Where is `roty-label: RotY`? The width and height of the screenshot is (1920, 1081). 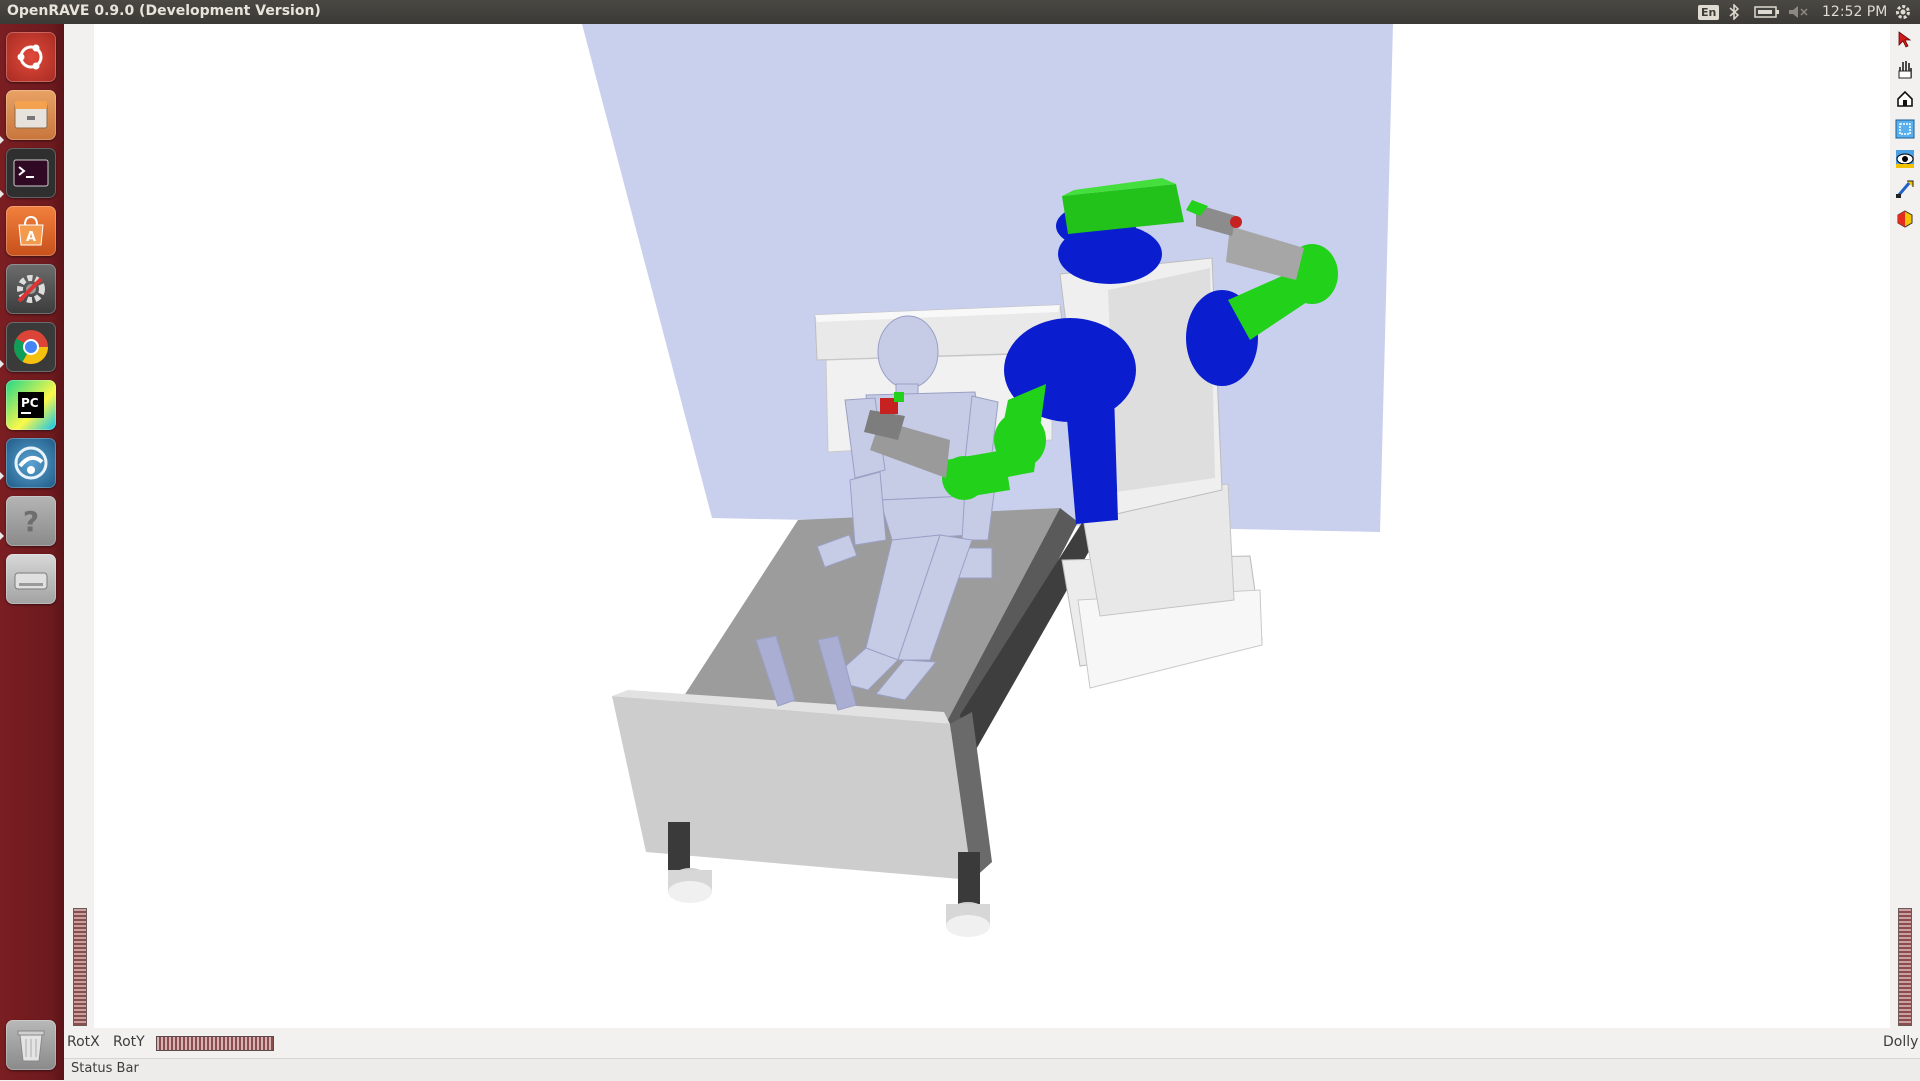
roty-label: RotY is located at coordinates (129, 1042).